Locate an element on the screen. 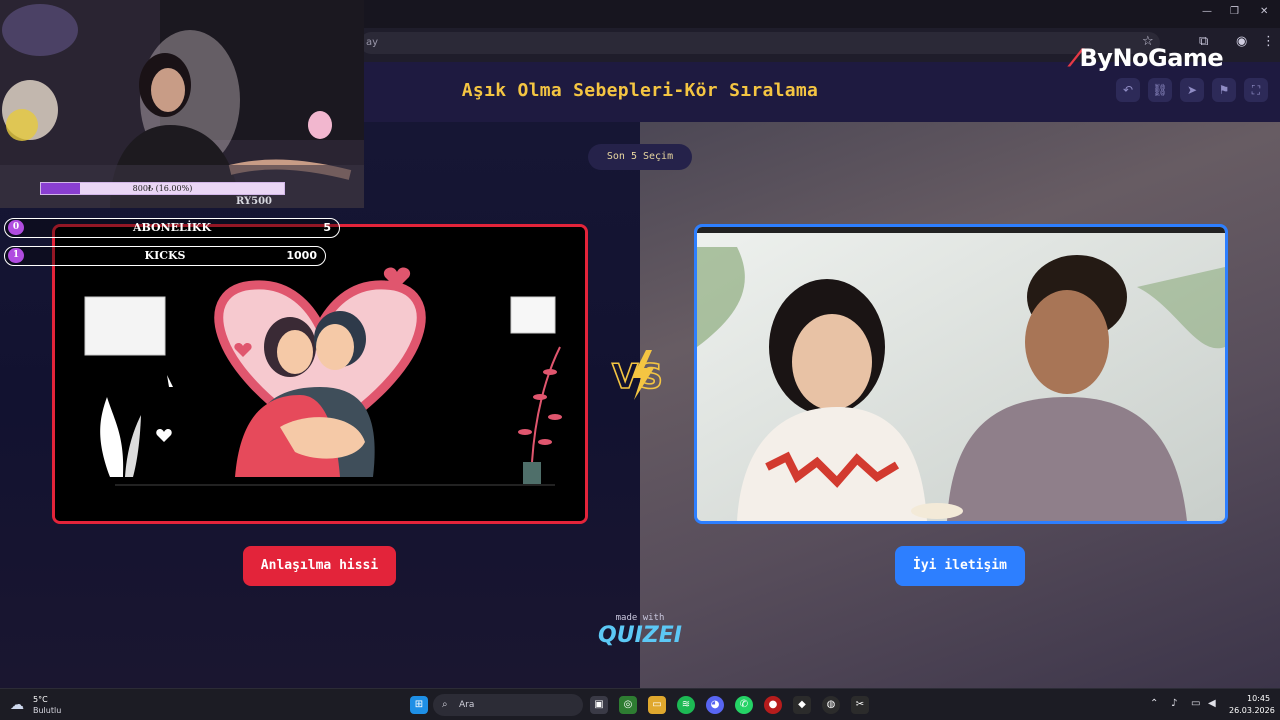  obs-studio-icon: ◍ is located at coordinates (831, 705).